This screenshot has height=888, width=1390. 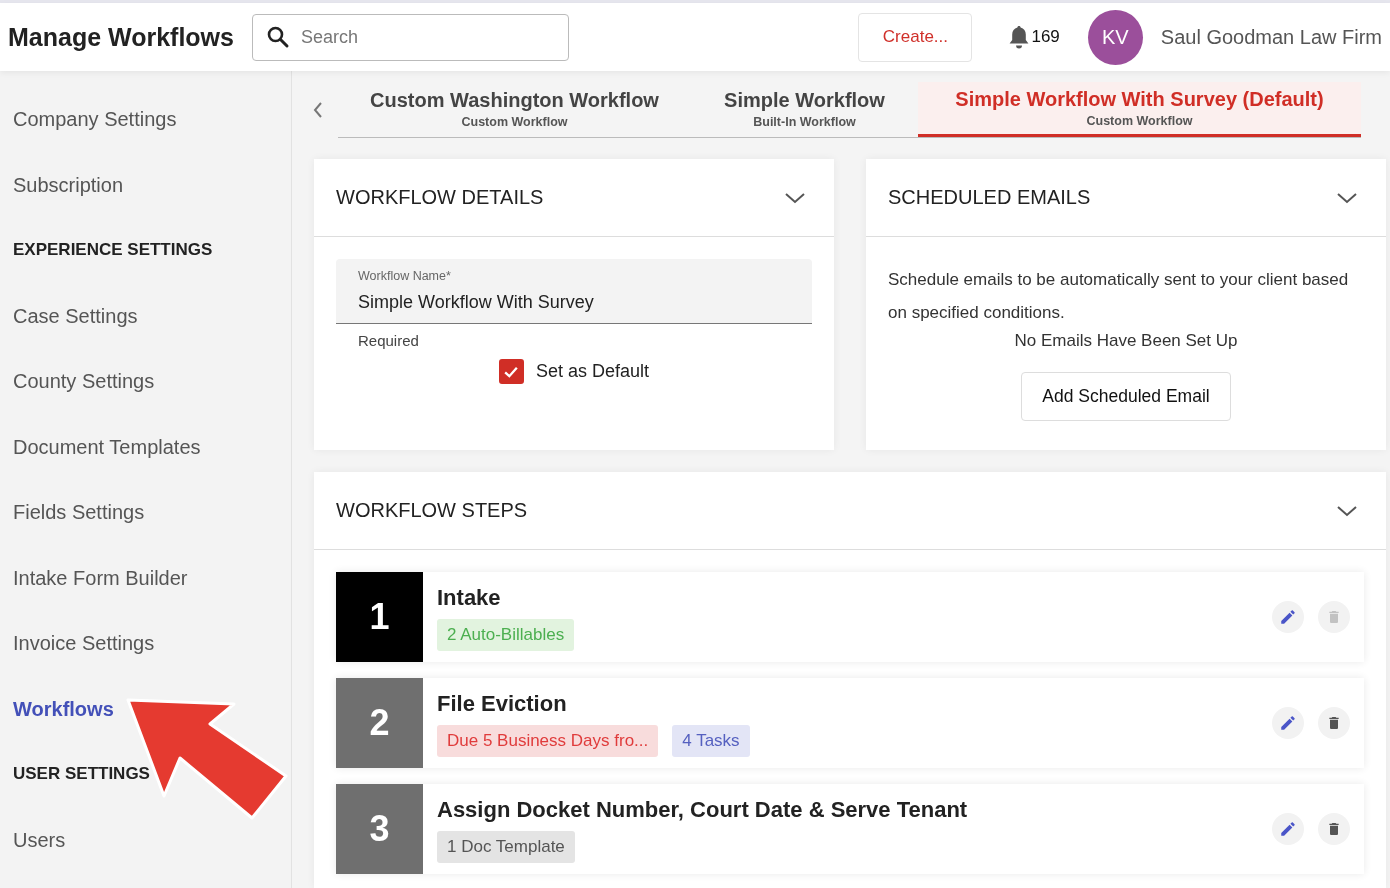 What do you see at coordinates (592, 371) in the screenshot?
I see `checkbox-label: Set as Default` at bounding box center [592, 371].